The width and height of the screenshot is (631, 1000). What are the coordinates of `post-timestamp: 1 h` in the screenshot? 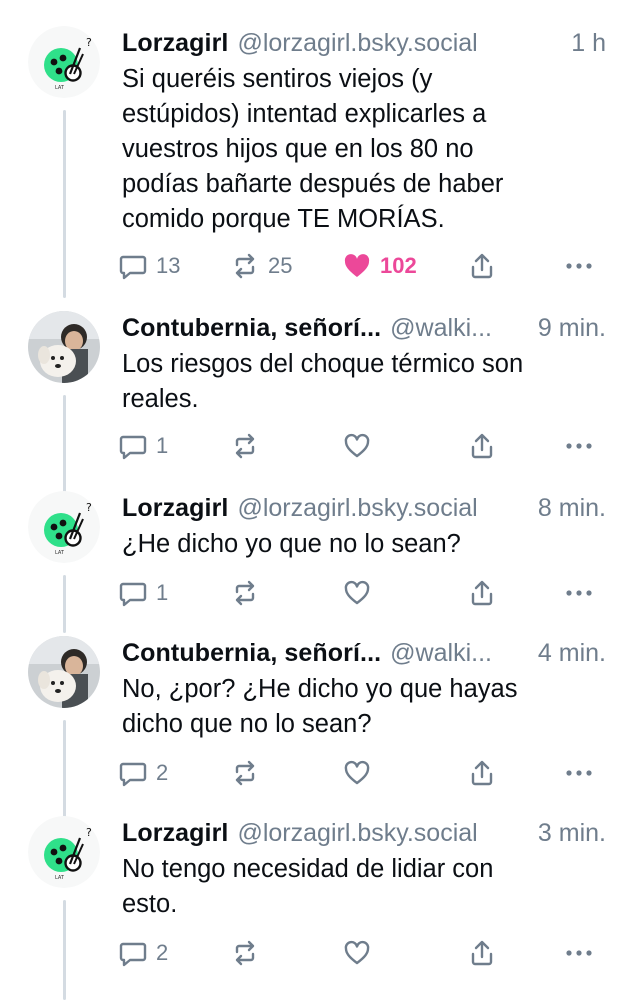 It's located at (588, 43).